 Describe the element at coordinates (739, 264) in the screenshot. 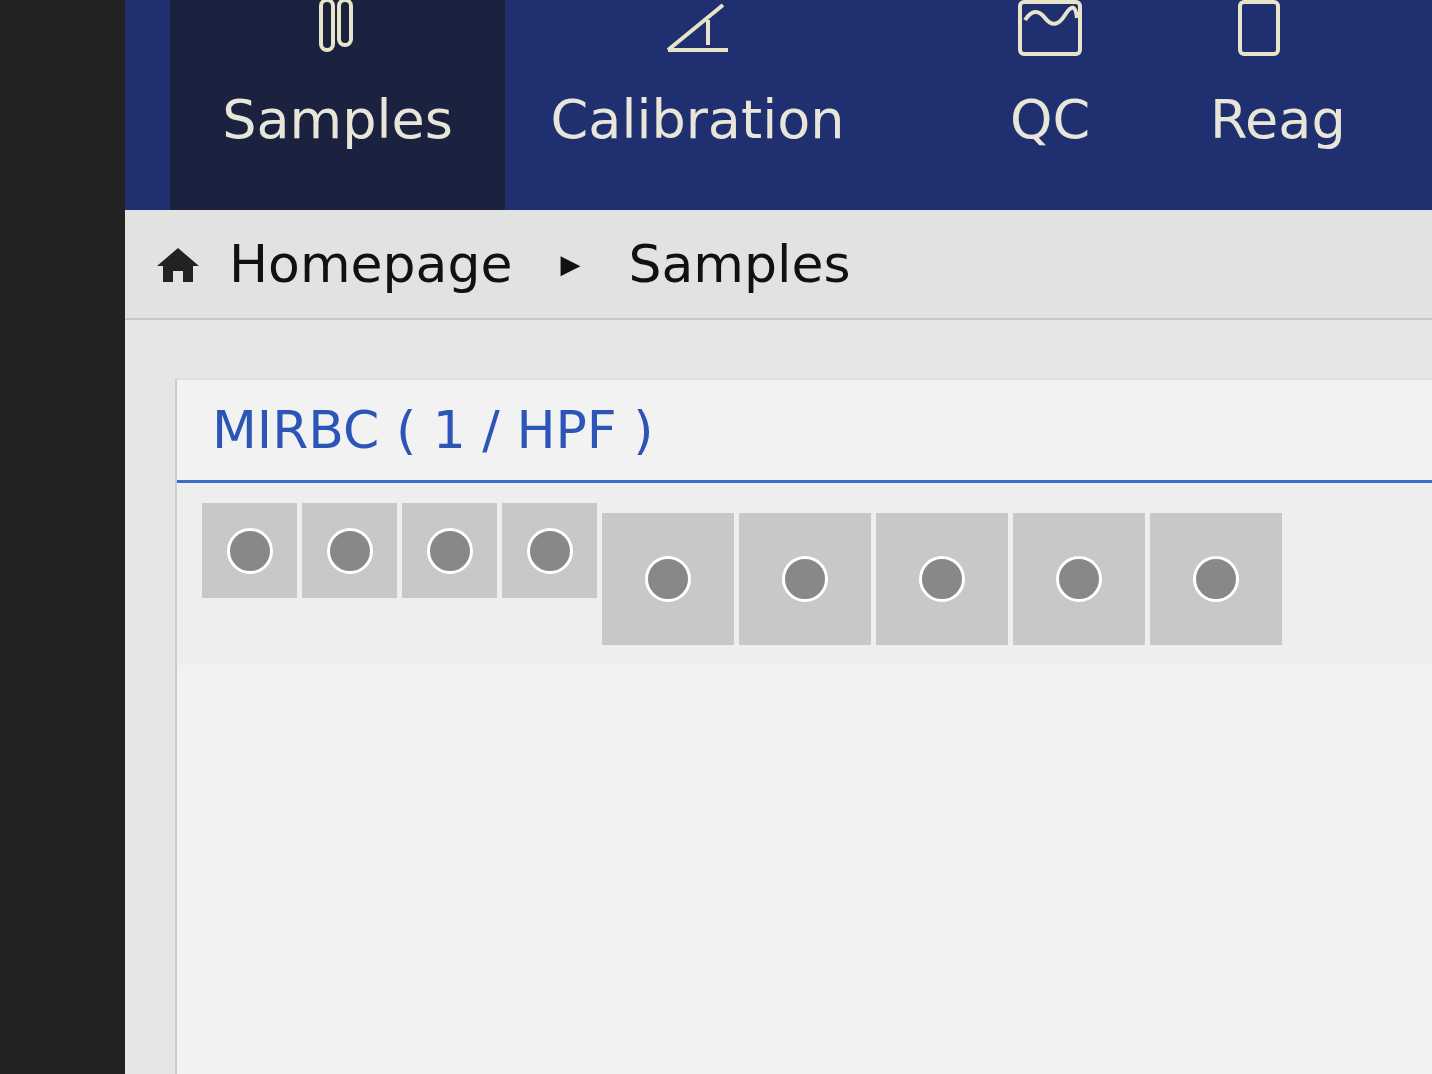

I see `breadcrumb-item: Samples` at that location.